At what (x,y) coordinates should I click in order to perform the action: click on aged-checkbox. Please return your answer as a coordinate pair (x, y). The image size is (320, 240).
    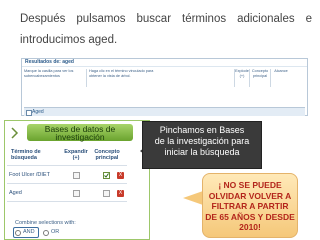
    Looking at the image, I should click on (29, 113).